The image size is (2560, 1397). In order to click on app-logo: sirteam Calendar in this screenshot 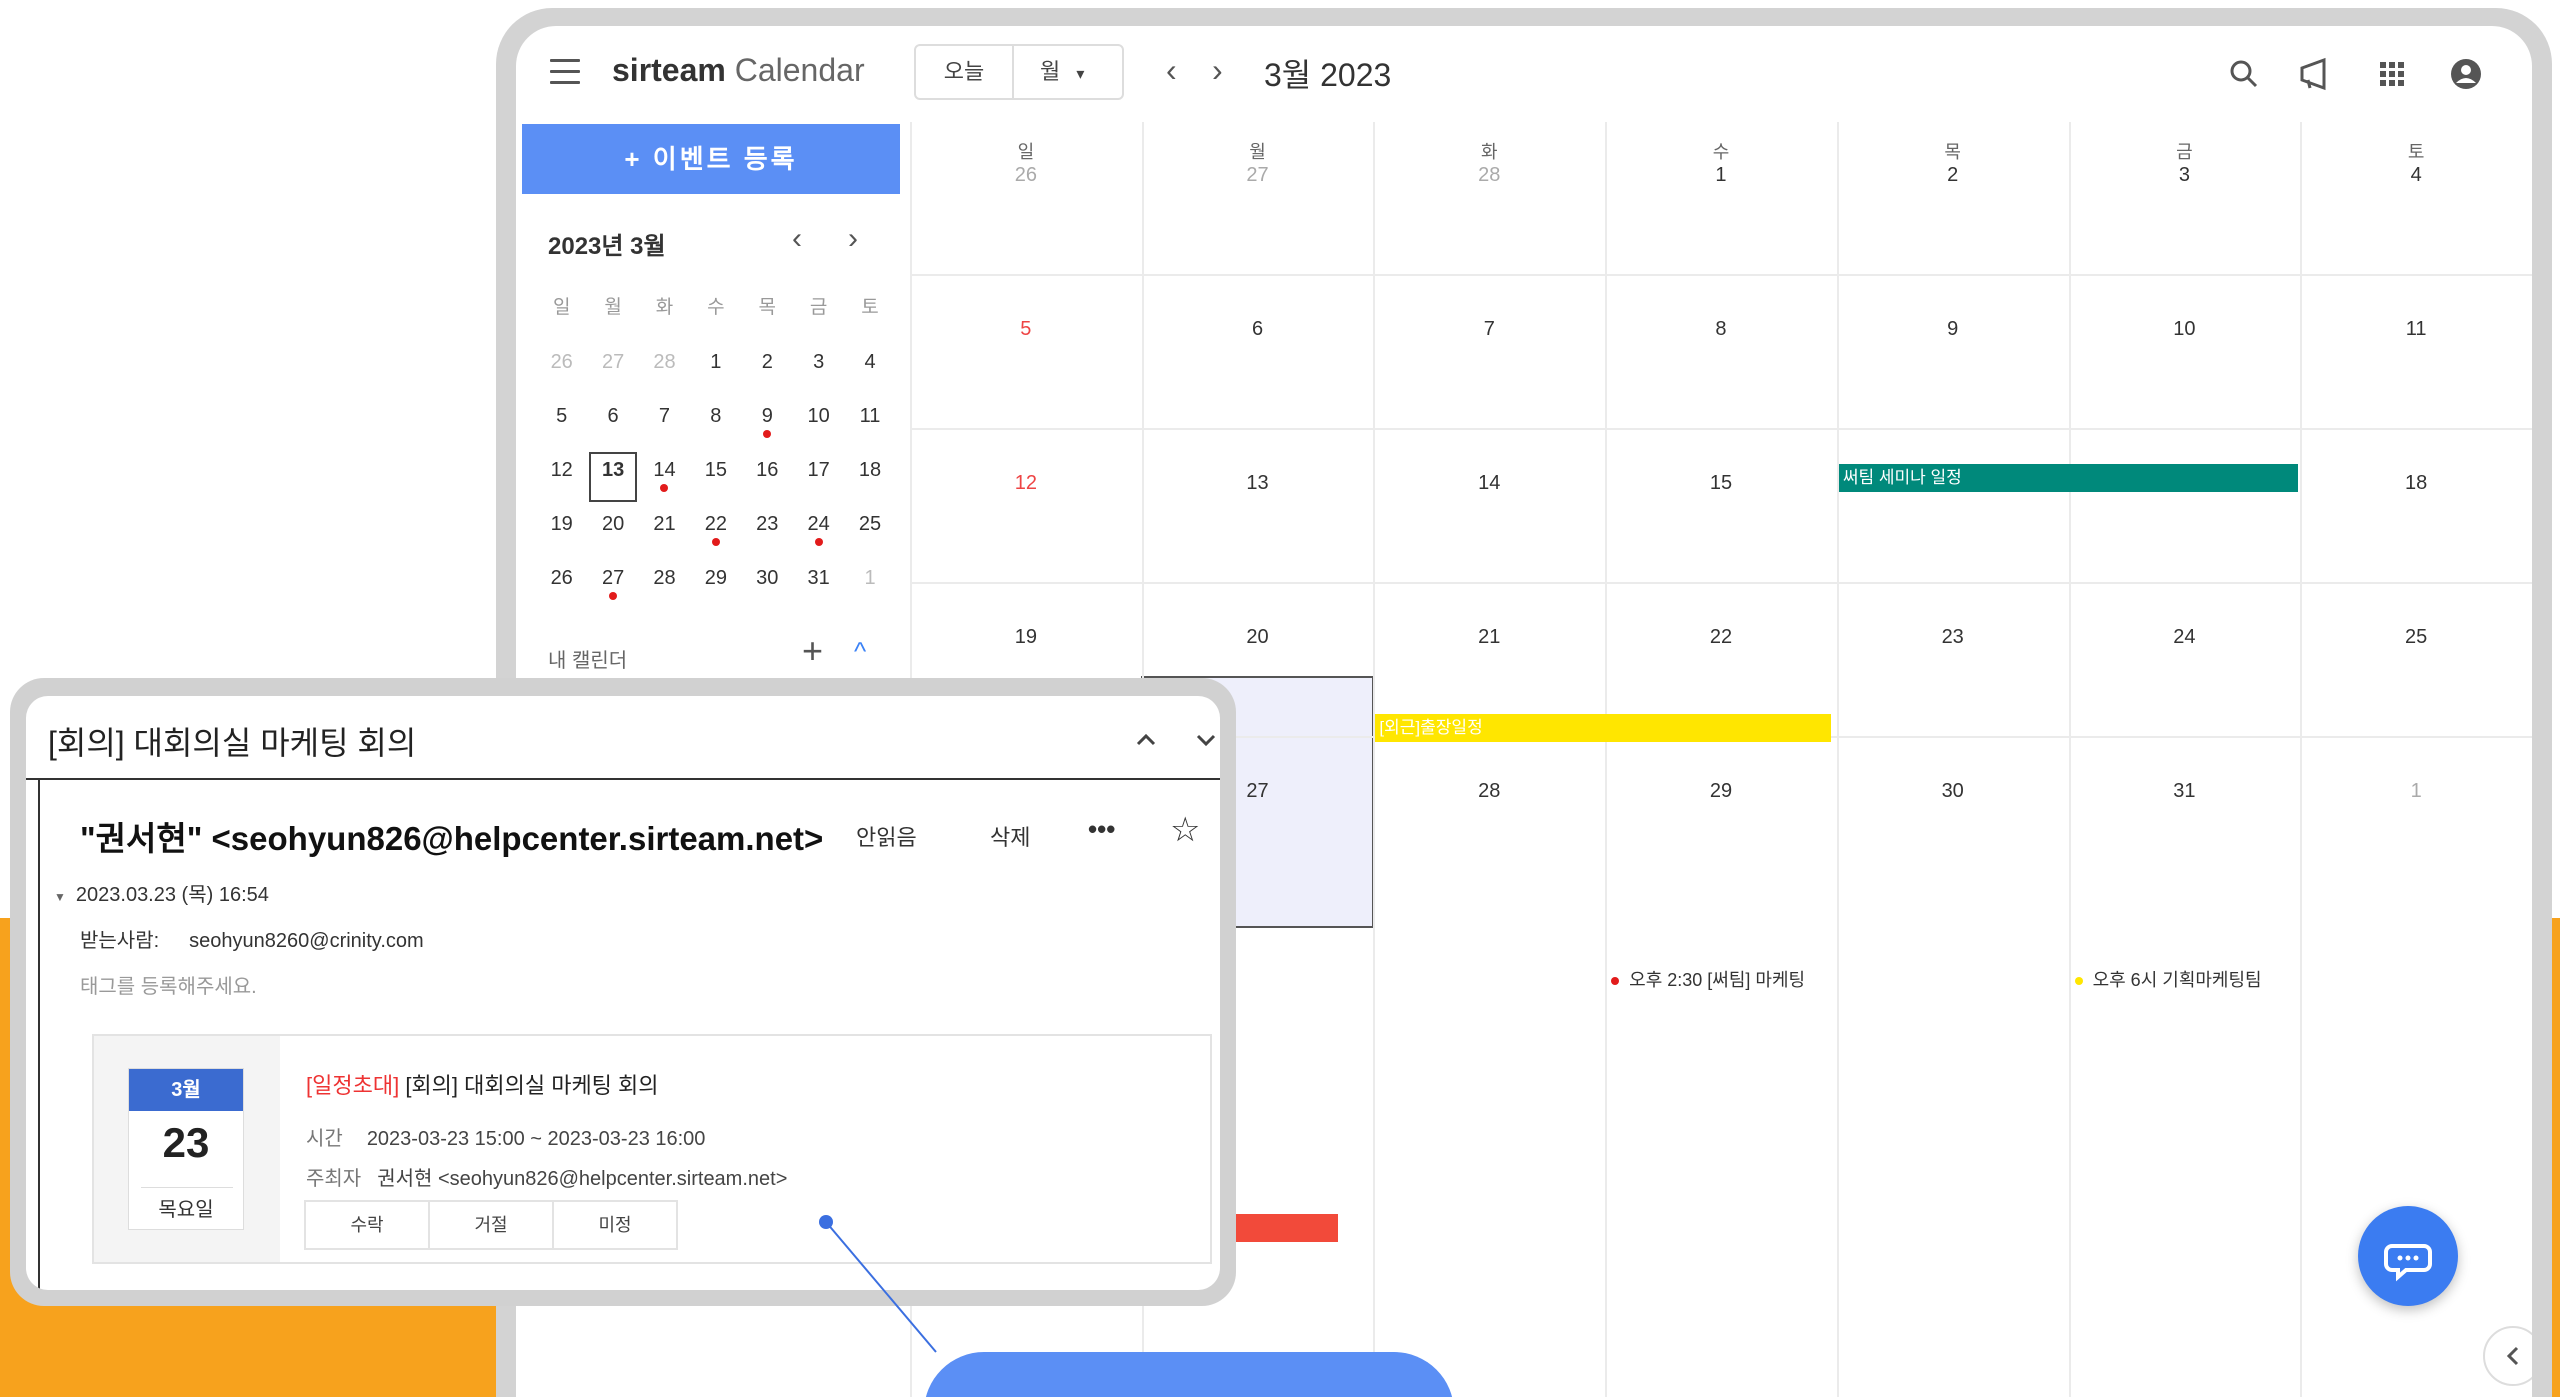, I will do `click(738, 70)`.